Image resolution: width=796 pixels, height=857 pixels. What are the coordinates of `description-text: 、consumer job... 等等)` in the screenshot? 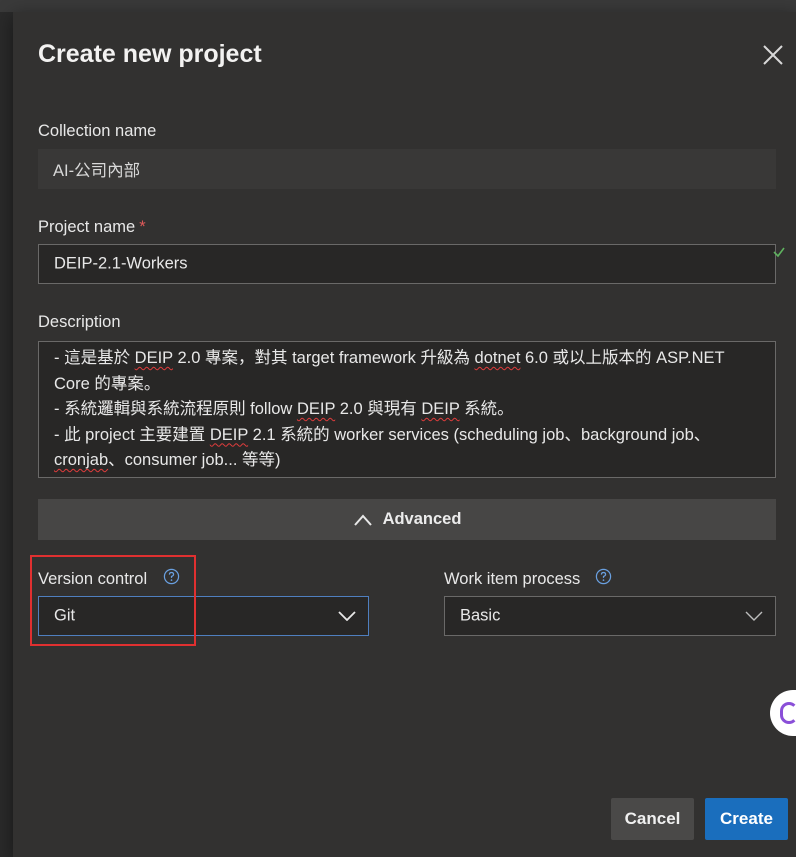 It's located at (194, 460).